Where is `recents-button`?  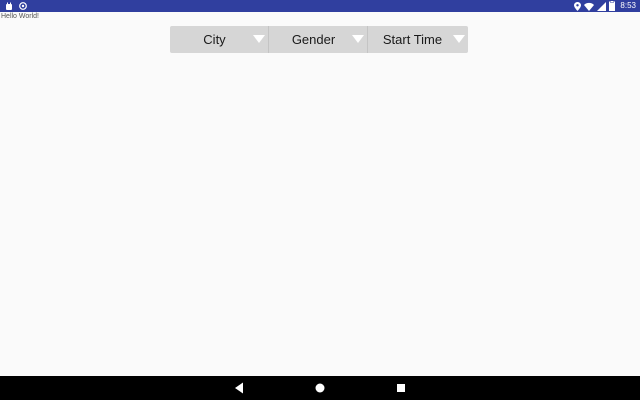
recents-button is located at coordinates (401, 388).